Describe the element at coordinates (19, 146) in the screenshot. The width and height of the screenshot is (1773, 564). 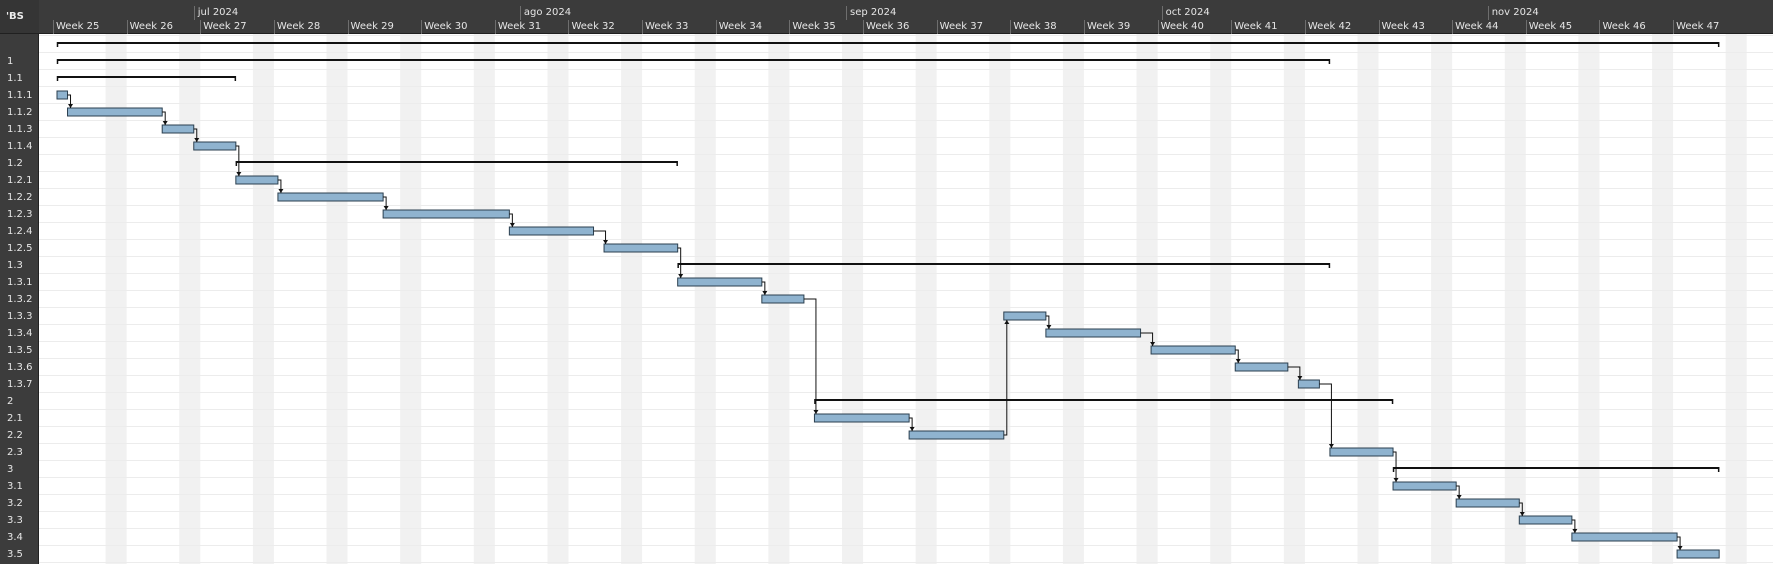
I see `wbs-row-label: 1.1.4` at that location.